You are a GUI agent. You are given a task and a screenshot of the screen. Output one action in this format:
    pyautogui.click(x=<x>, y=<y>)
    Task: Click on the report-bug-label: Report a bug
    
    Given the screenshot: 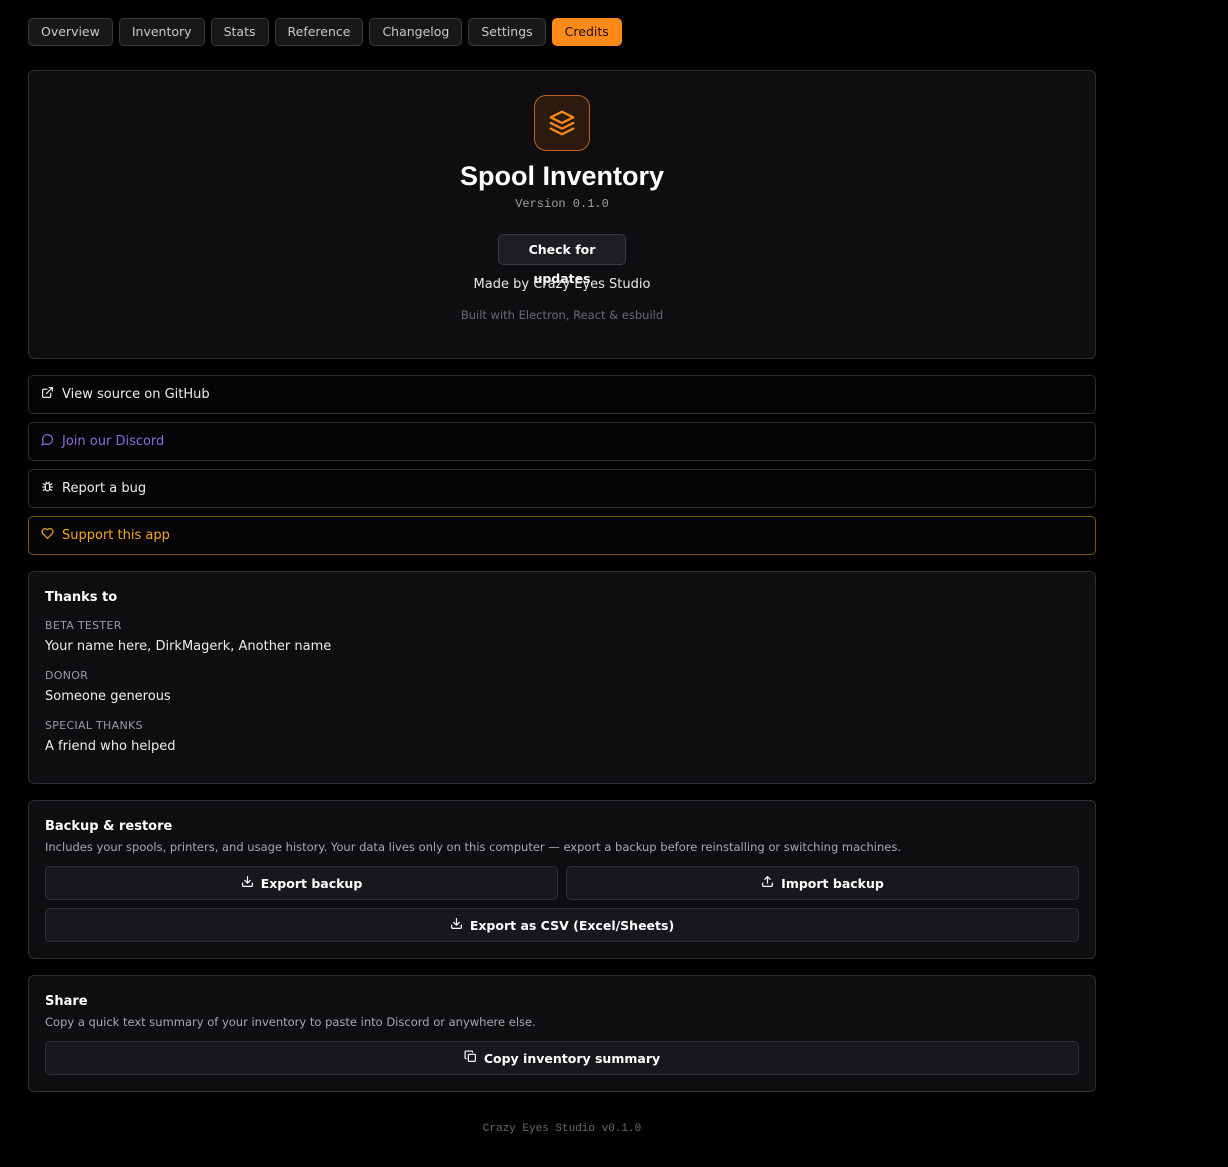 What is the action you would take?
    pyautogui.click(x=104, y=488)
    